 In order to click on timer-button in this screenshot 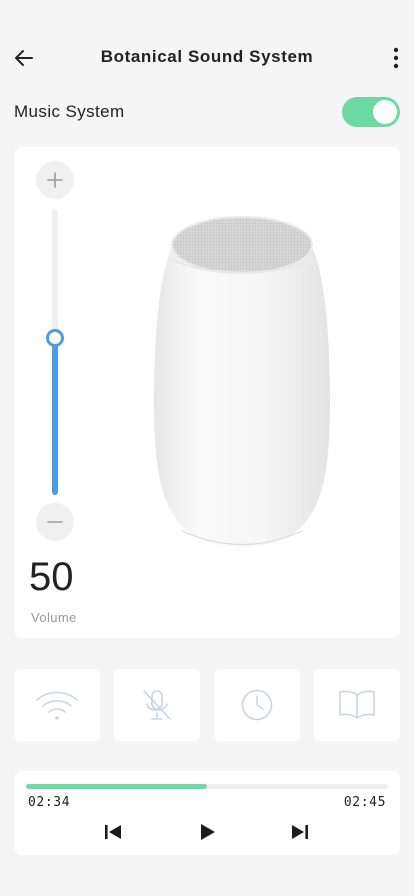, I will do `click(257, 705)`.